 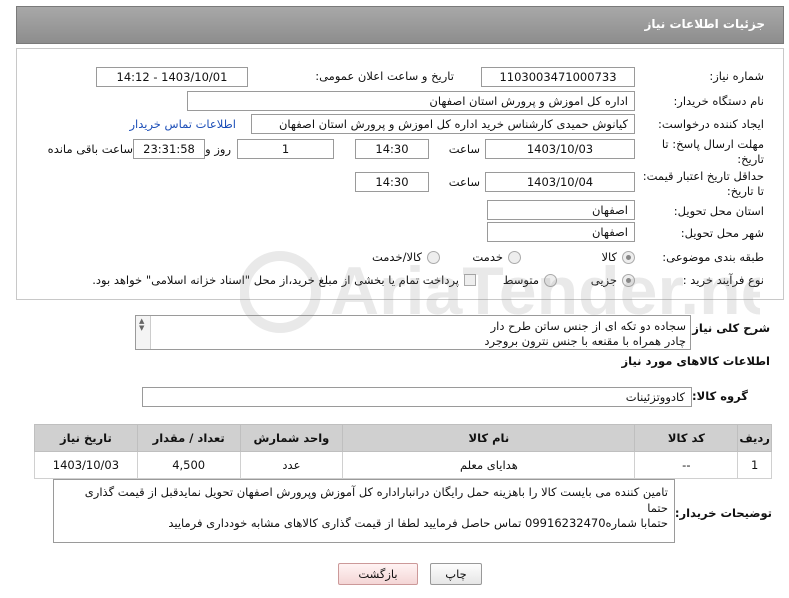 I want to click on delivery-province-label: استان محل تحویل:, so click(x=718, y=211).